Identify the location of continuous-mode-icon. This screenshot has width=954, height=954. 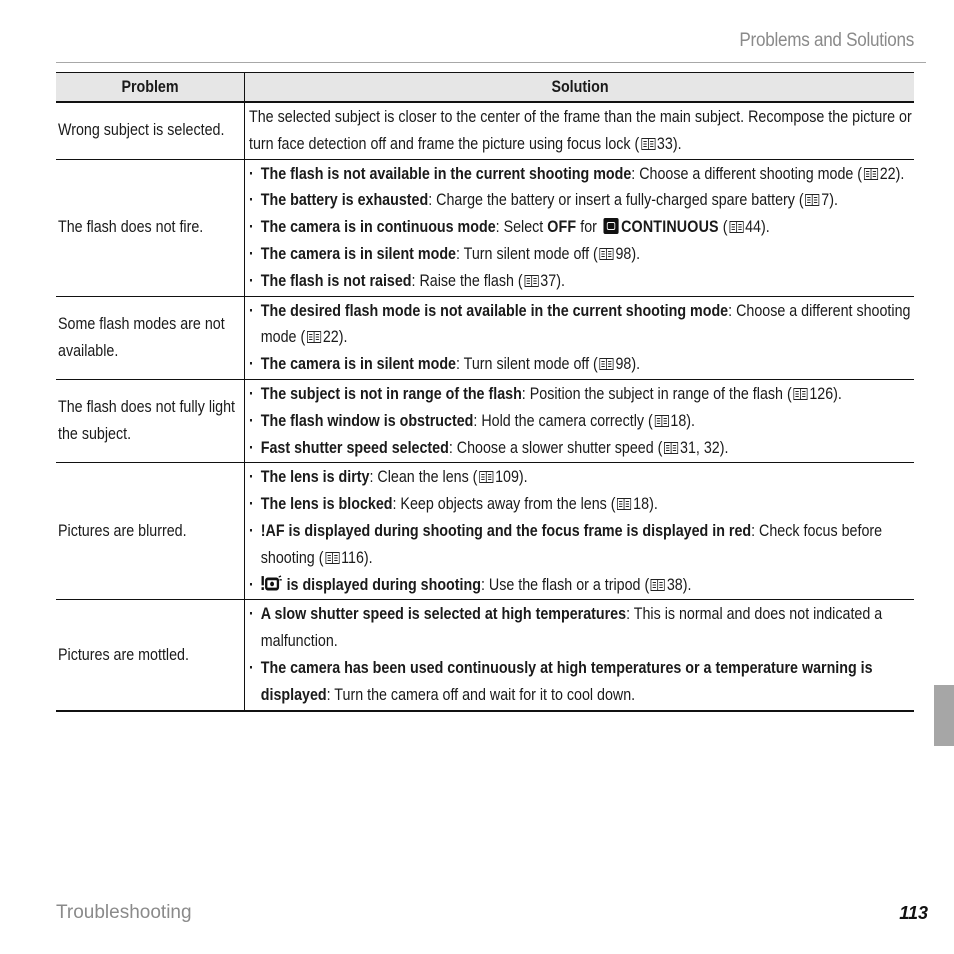
(611, 226).